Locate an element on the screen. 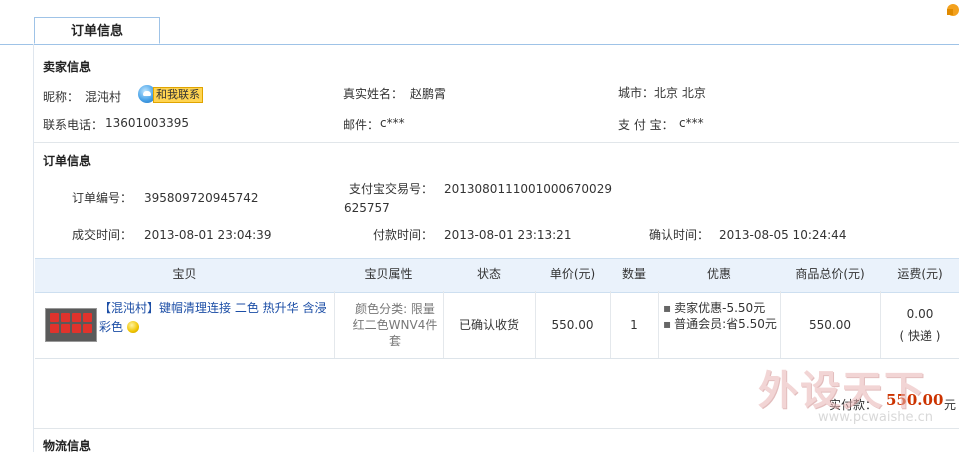  phone-value: 13601003395 is located at coordinates (147, 123).